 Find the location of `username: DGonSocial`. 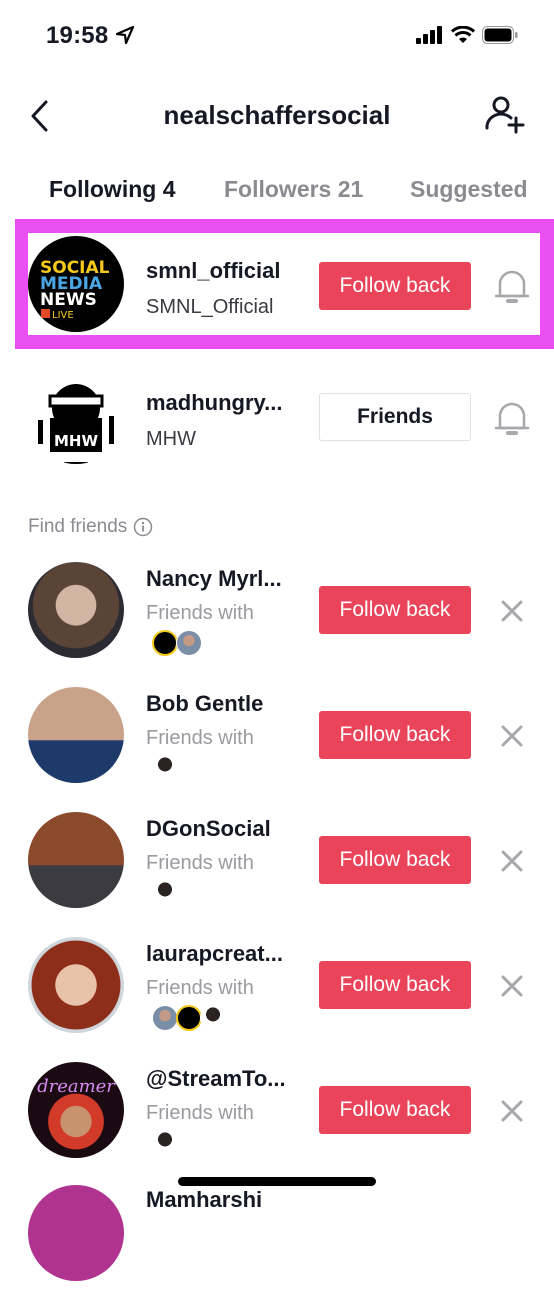

username: DGonSocial is located at coordinates (208, 829).